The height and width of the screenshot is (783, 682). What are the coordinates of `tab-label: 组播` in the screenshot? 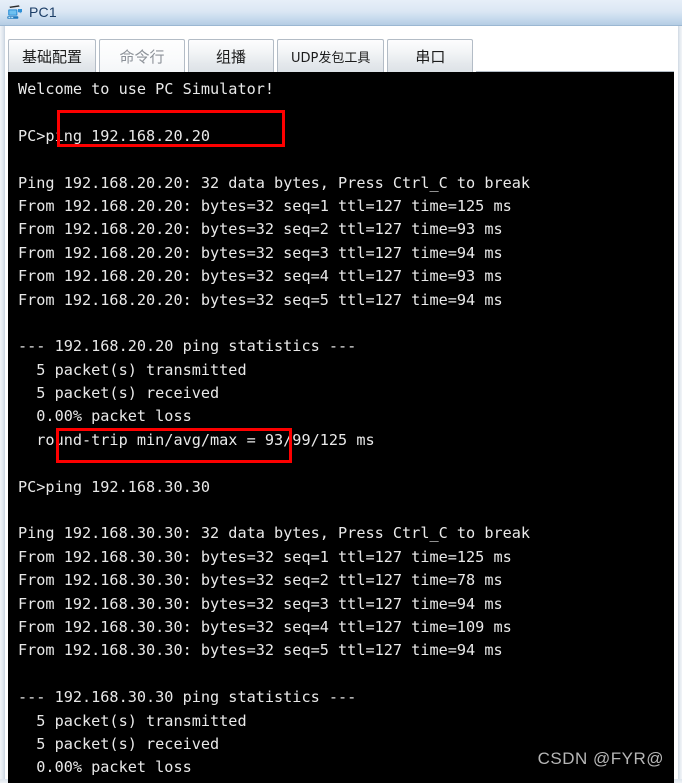 It's located at (231, 56).